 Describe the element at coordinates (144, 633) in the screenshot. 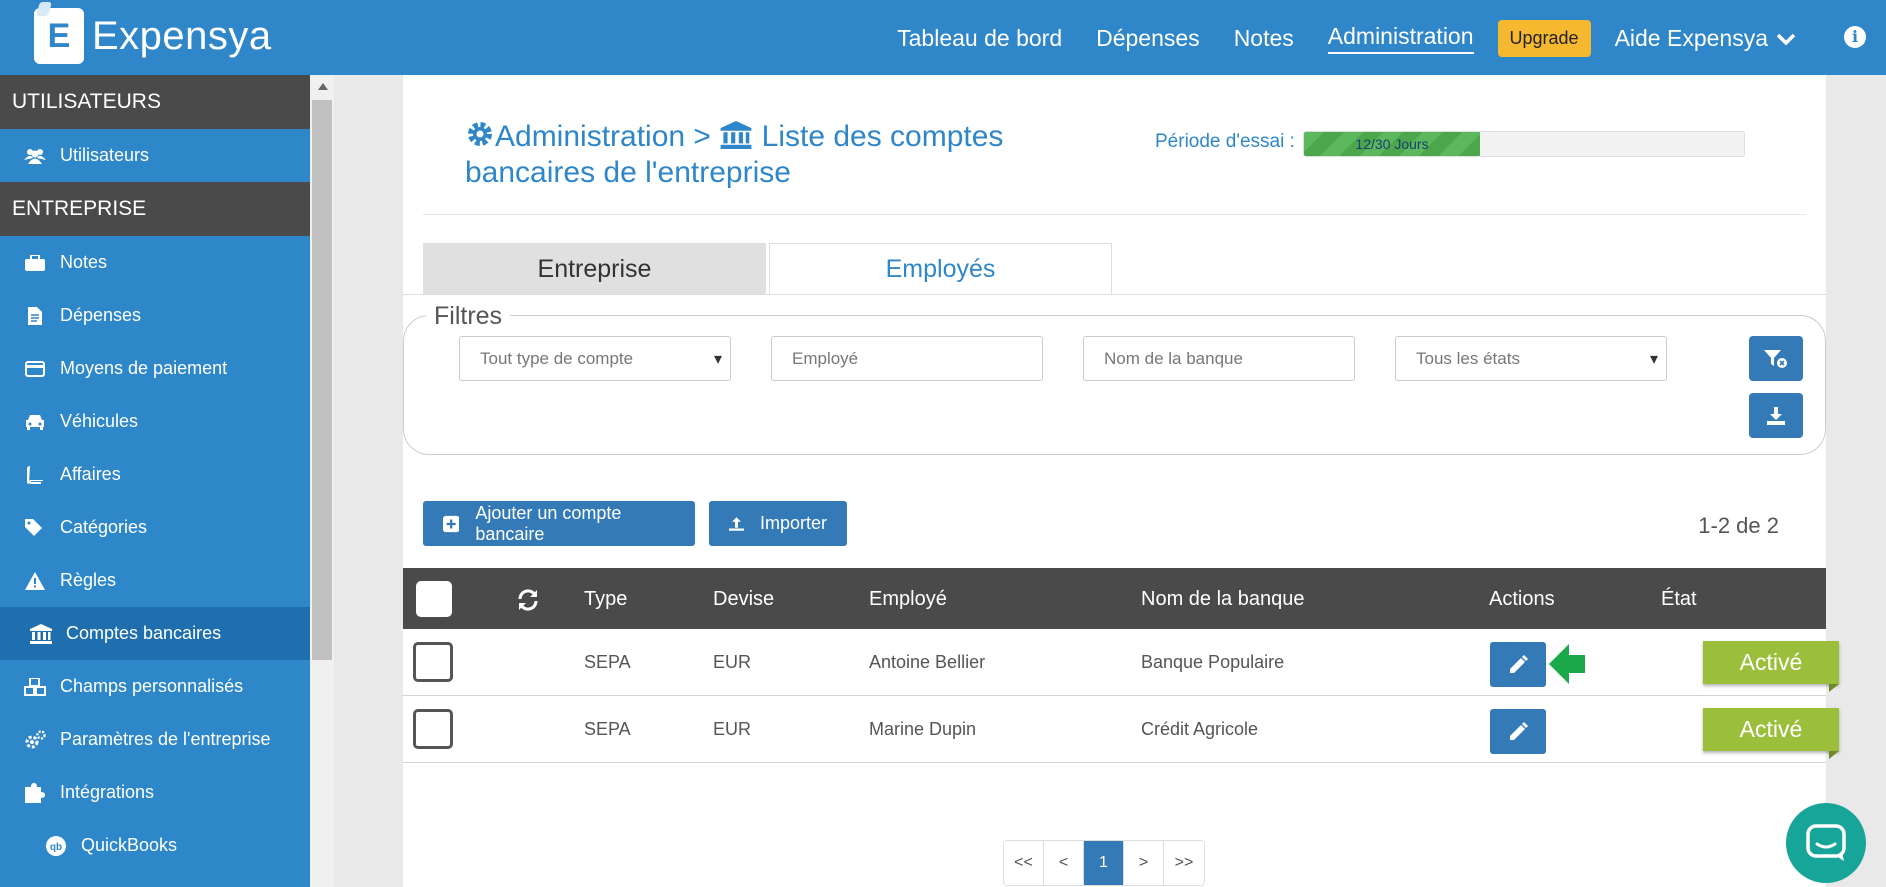

I see `sidebar-item-label: Comptes bancaires` at that location.